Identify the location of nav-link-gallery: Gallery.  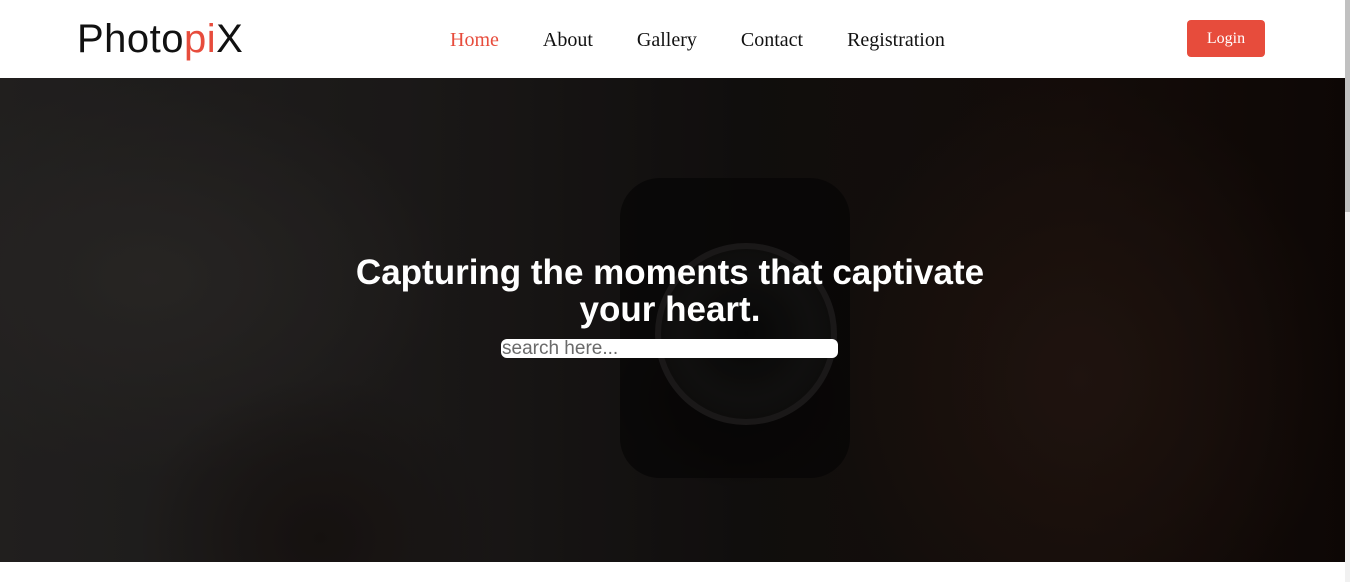
(667, 40).